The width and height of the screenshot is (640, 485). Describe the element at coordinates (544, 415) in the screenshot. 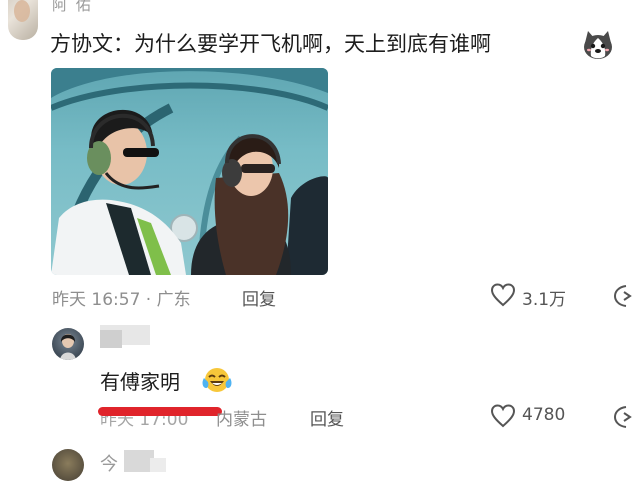

I see `like-count: 4780` at that location.